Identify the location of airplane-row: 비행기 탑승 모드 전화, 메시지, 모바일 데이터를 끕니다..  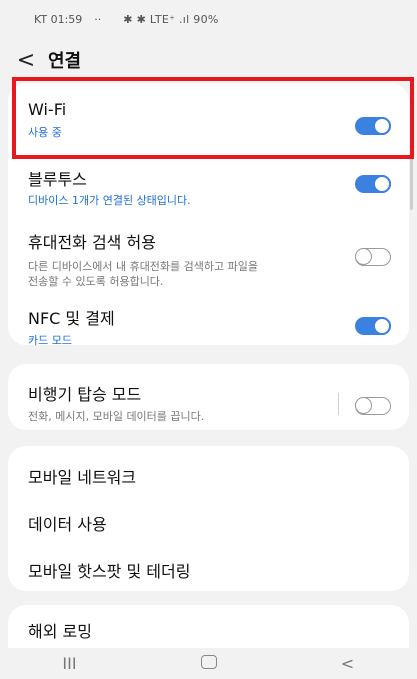
(208, 402).